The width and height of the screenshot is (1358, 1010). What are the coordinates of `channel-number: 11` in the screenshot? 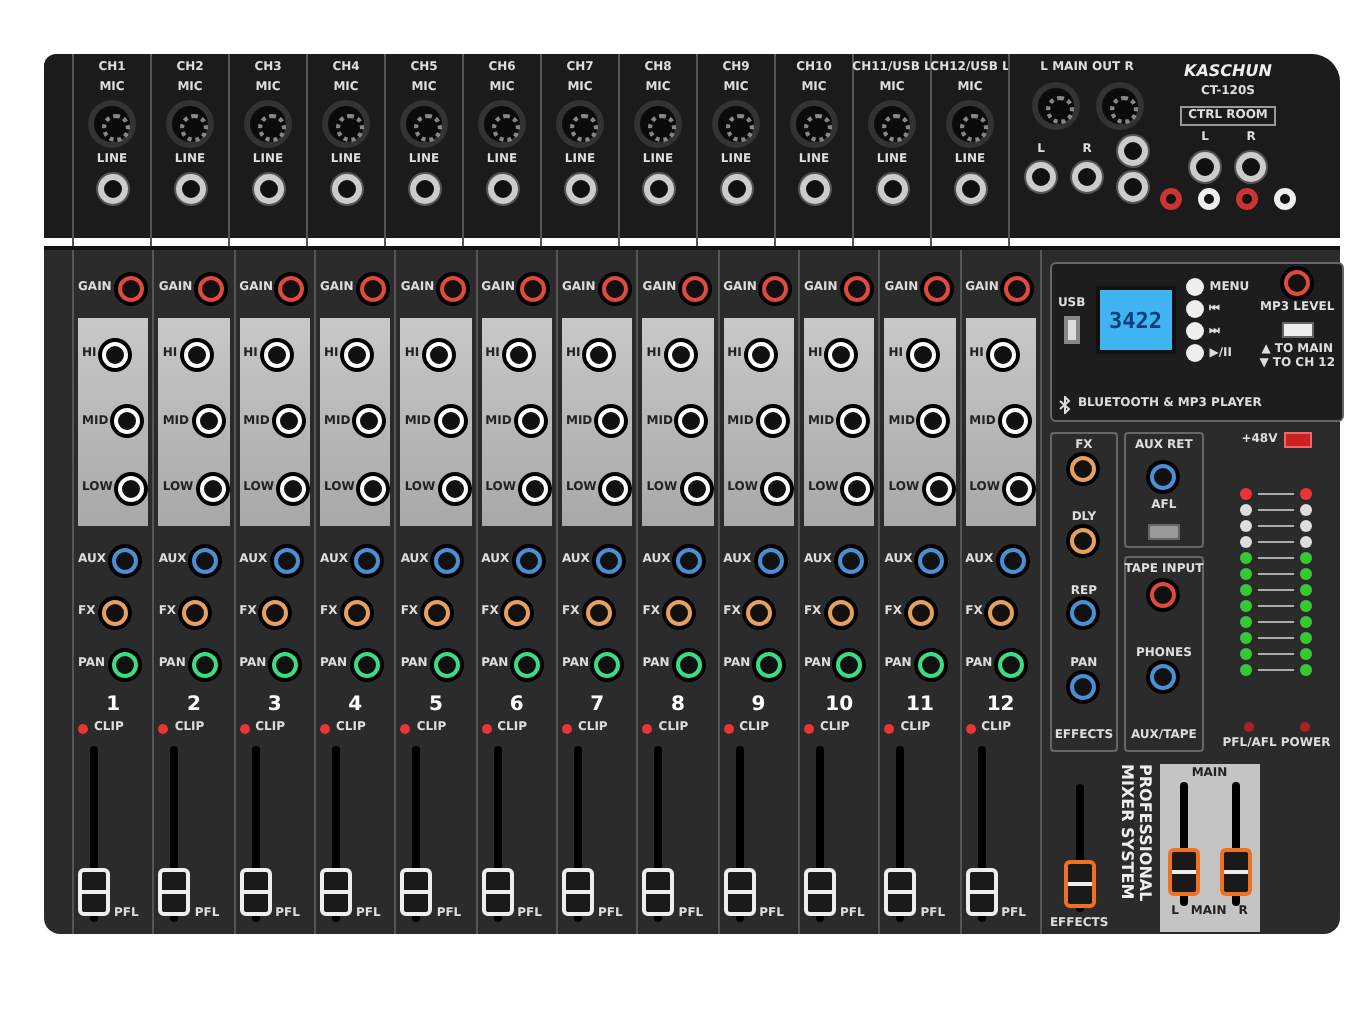 It's located at (919, 705).